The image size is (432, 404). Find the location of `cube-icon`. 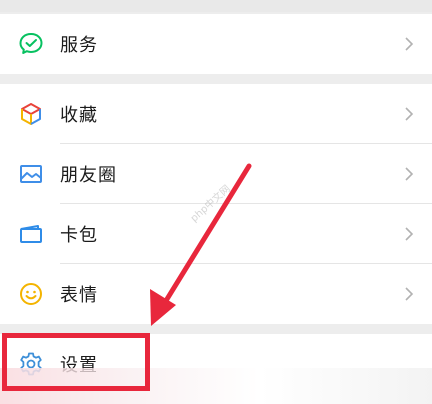

cube-icon is located at coordinates (31, 114).